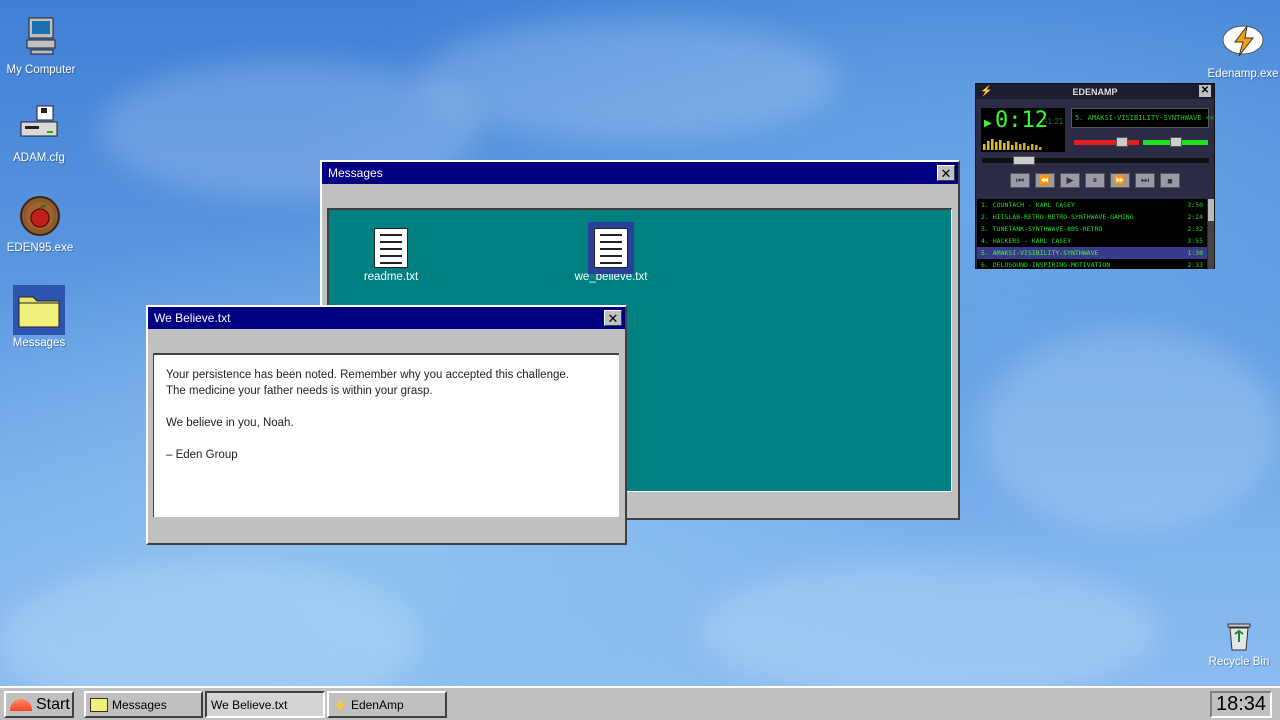 Image resolution: width=1280 pixels, height=720 pixels. I want to click on start-button: Start, so click(39, 704).